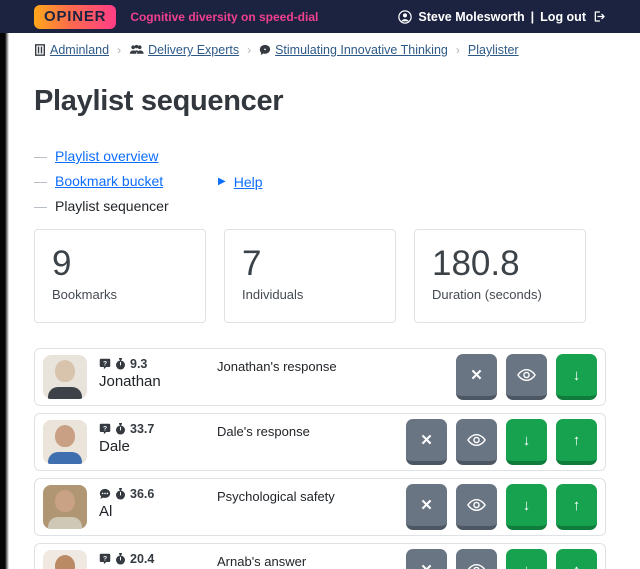  Describe the element at coordinates (75, 16) in the screenshot. I see `opiner-logo: OPINER` at that location.